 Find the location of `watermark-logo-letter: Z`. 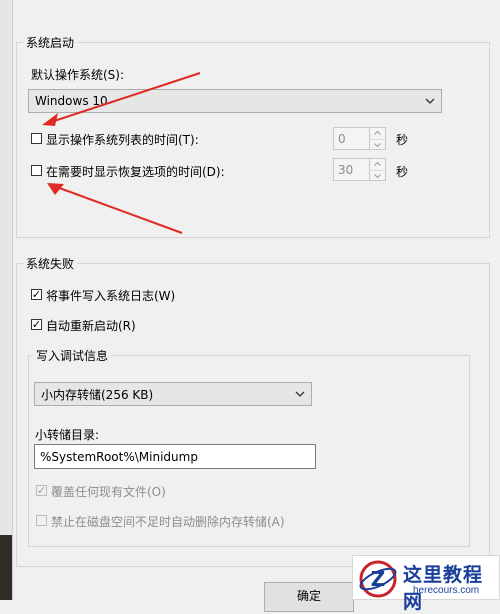

watermark-logo-letter: Z is located at coordinates (378, 579).